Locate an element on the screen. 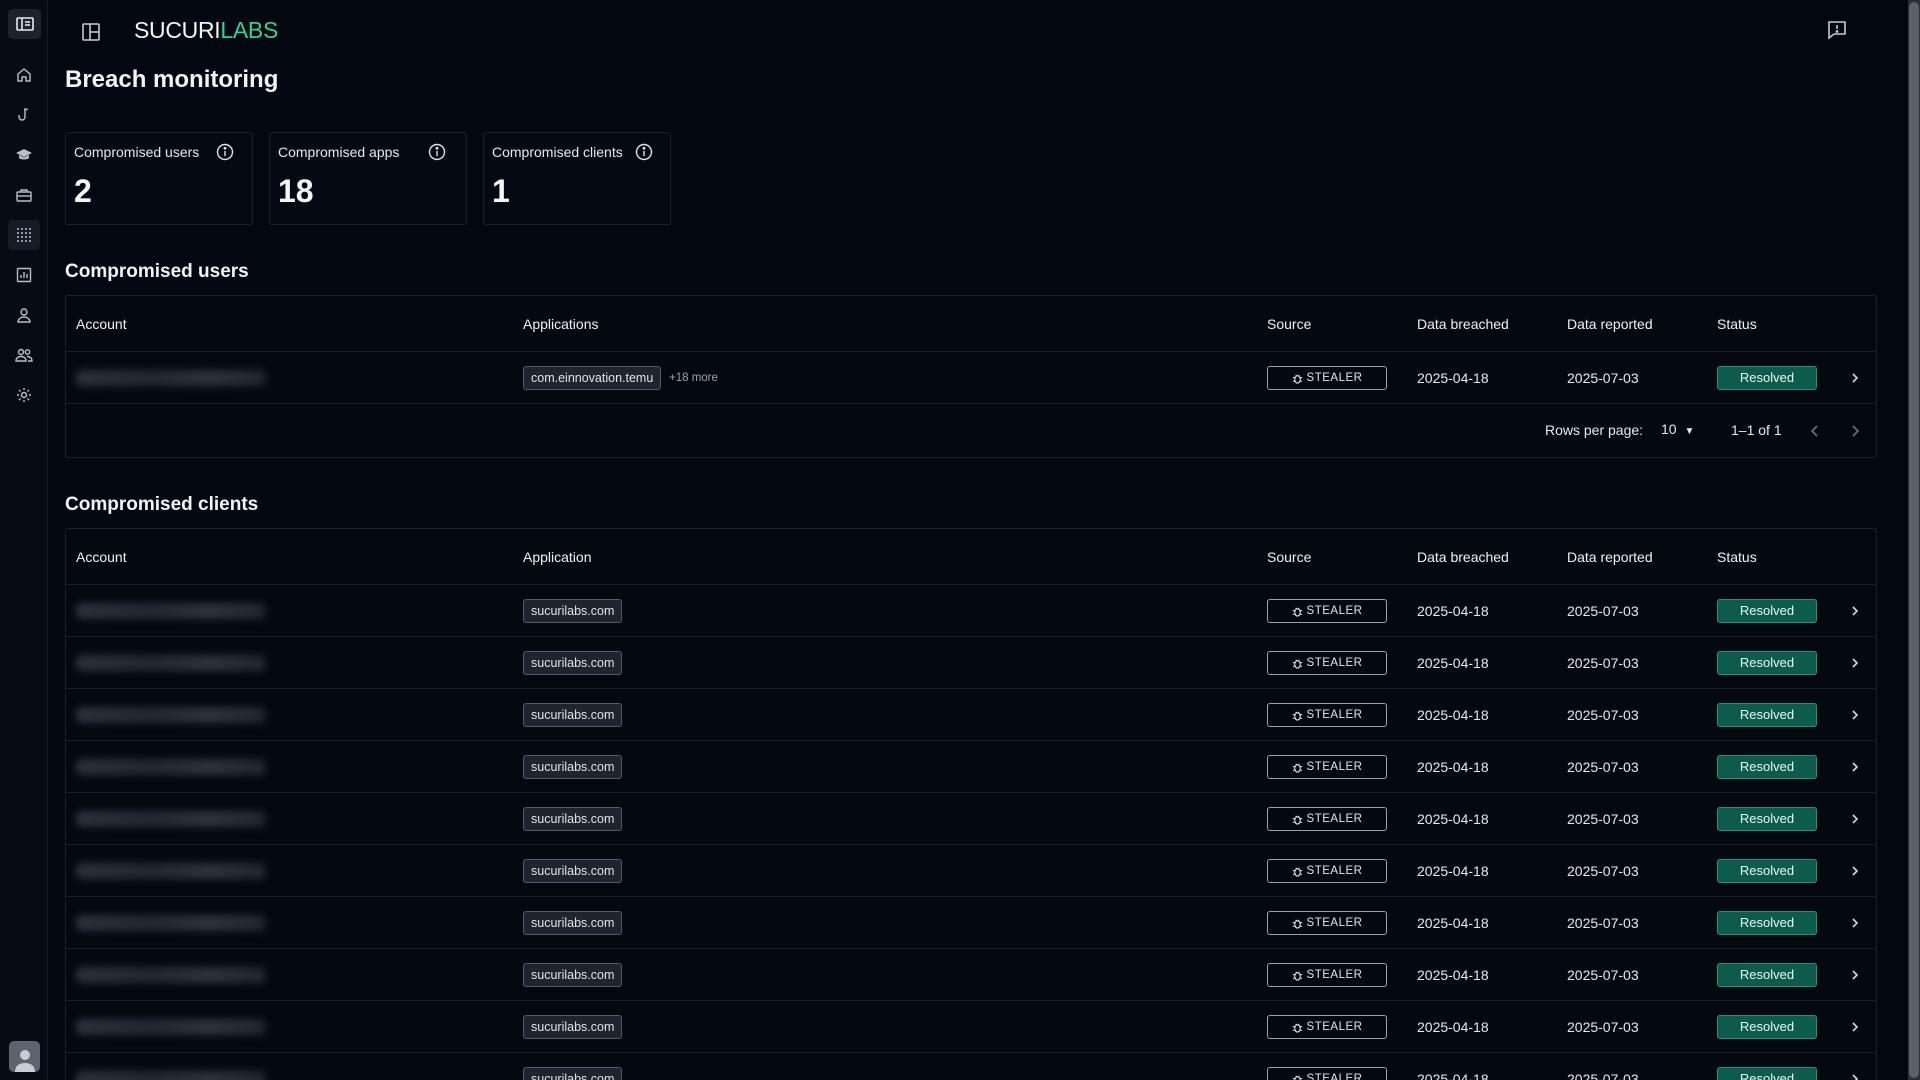 The image size is (1920, 1080). chart-icon is located at coordinates (24, 275).